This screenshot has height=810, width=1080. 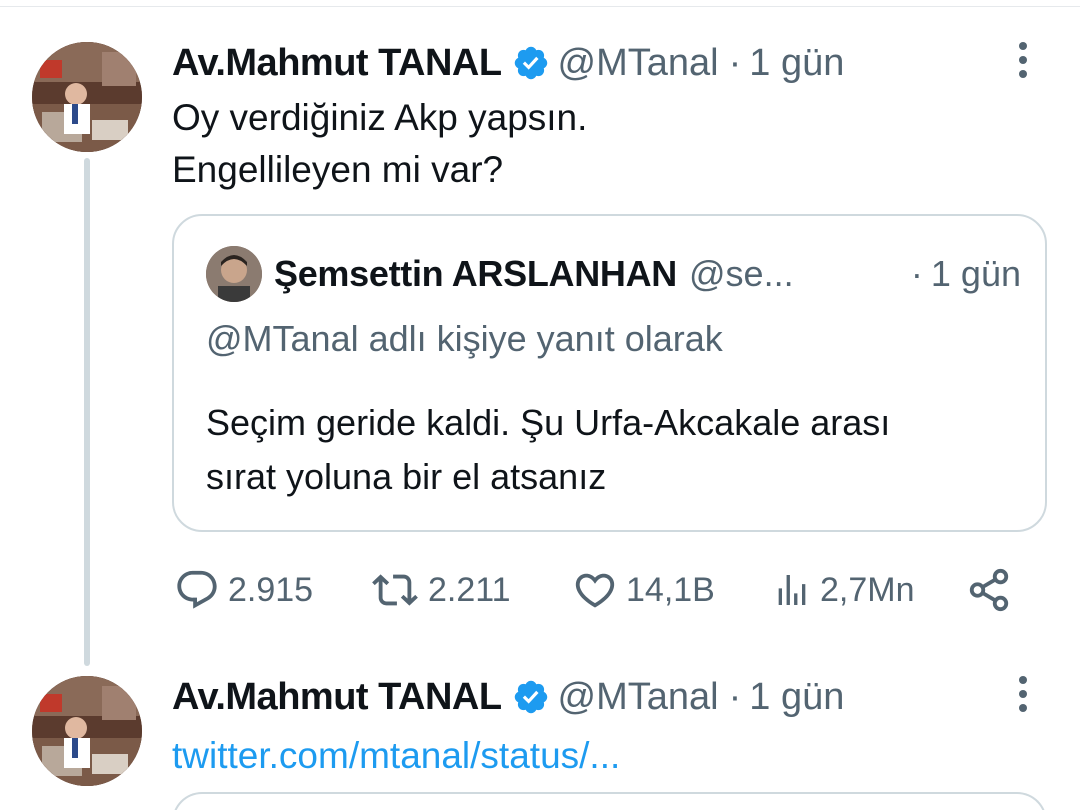 What do you see at coordinates (476, 273) in the screenshot?
I see `quoted-author-name: Şemsettin ARSLANHAN` at bounding box center [476, 273].